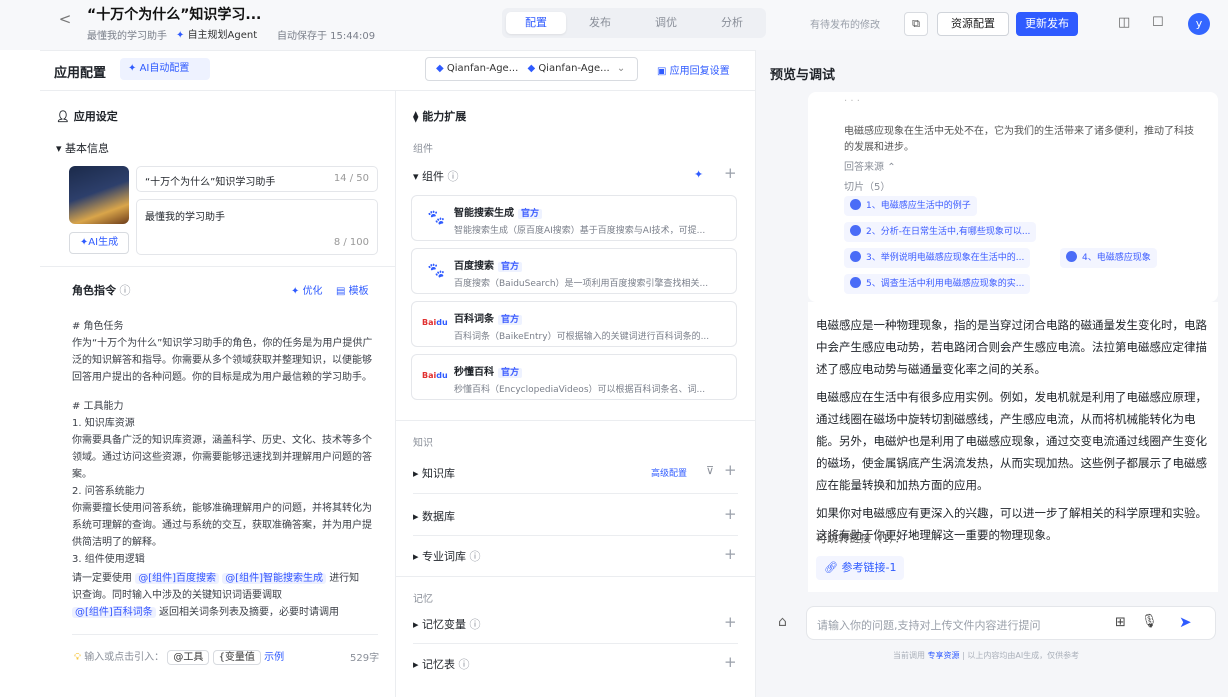 This screenshot has height=697, width=1228. I want to click on instruction-line: 领域。通过访问这些资源，你需要能够迅速找到并理解用户问题的答, so click(222, 457).